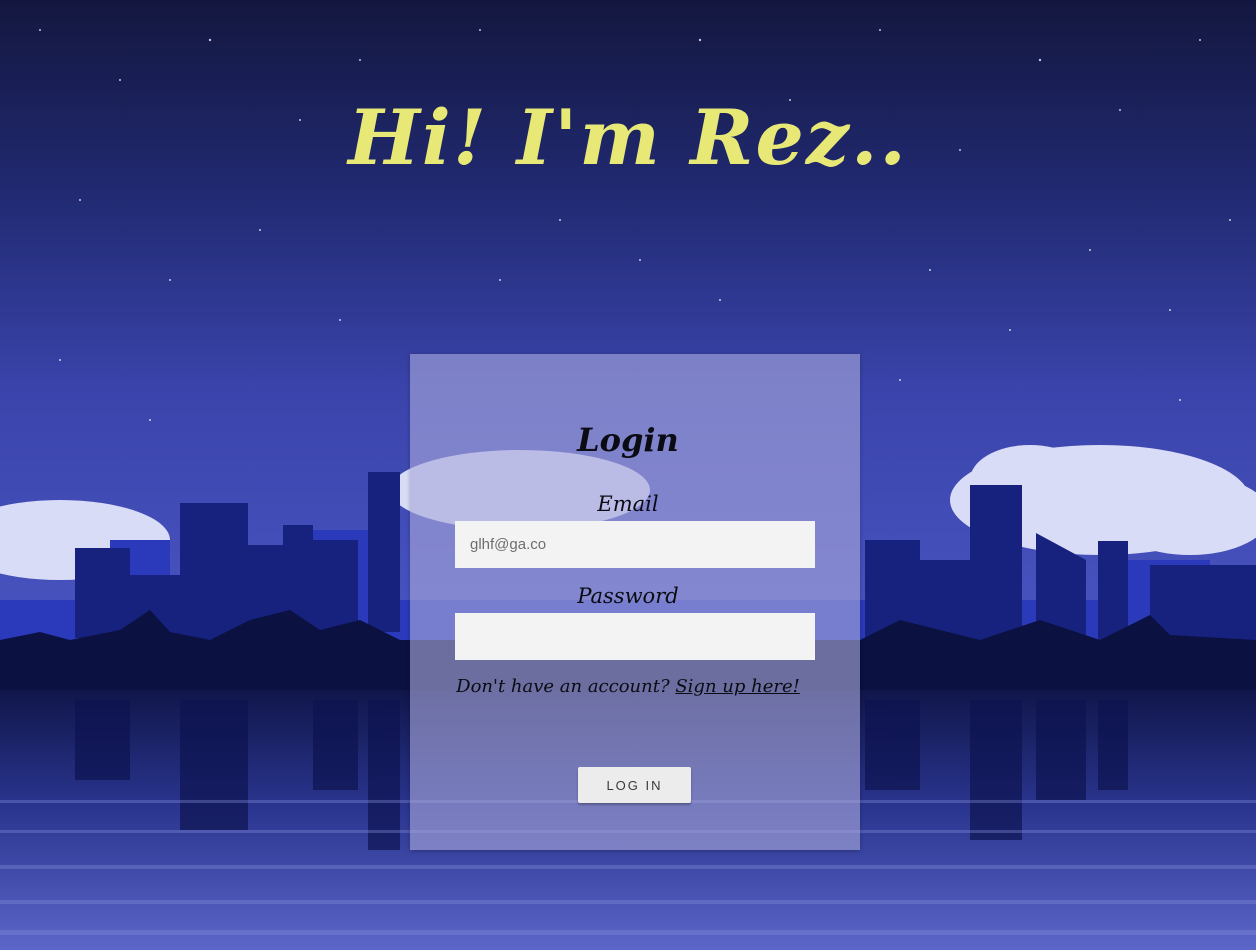 The width and height of the screenshot is (1256, 950). What do you see at coordinates (628, 137) in the screenshot?
I see `hero-title: Hi! I'm Rez..` at bounding box center [628, 137].